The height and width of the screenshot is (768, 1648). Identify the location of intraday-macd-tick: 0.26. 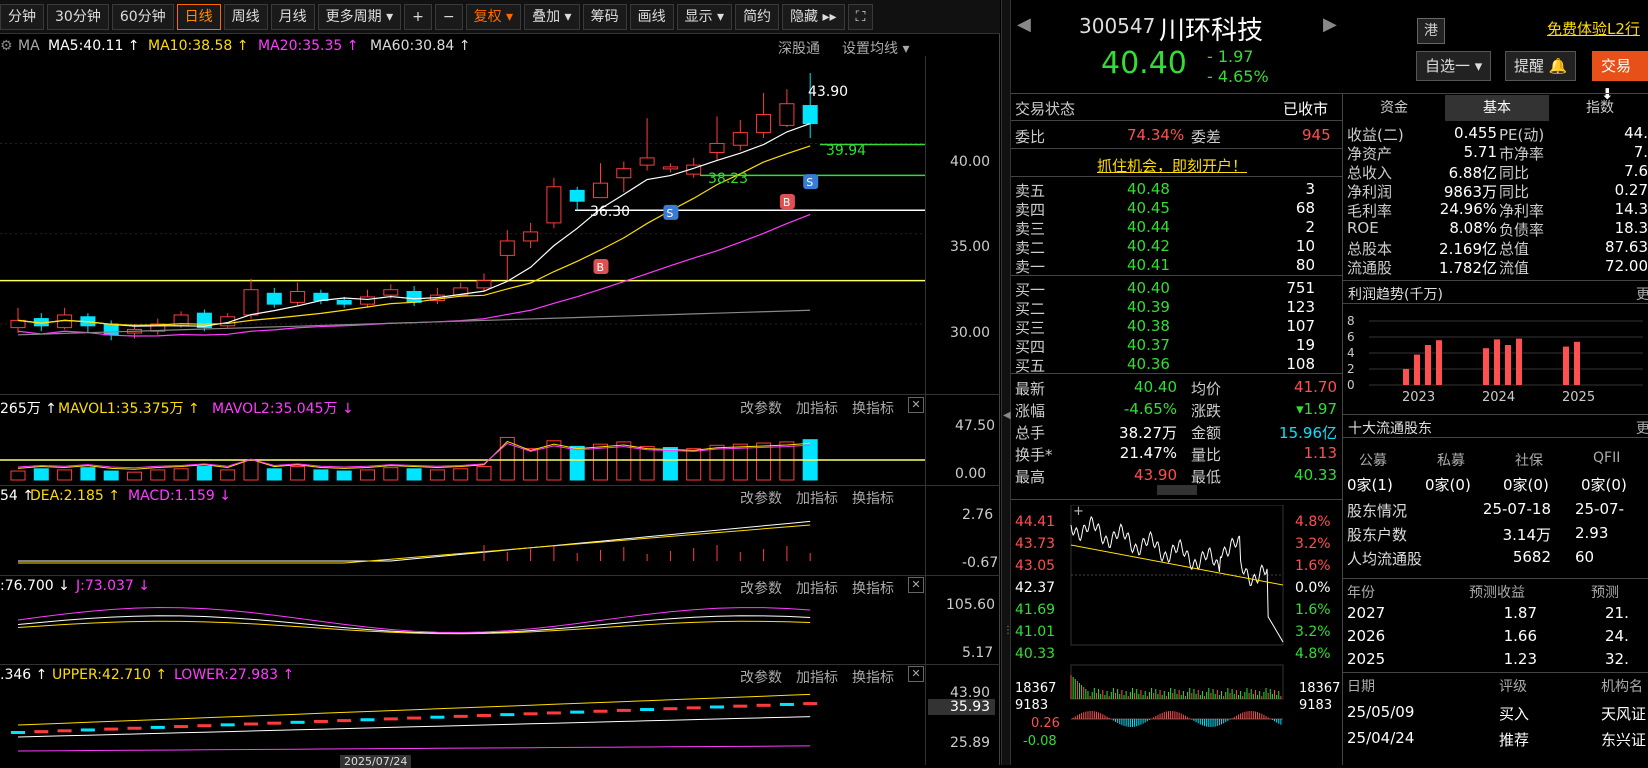
(1045, 723).